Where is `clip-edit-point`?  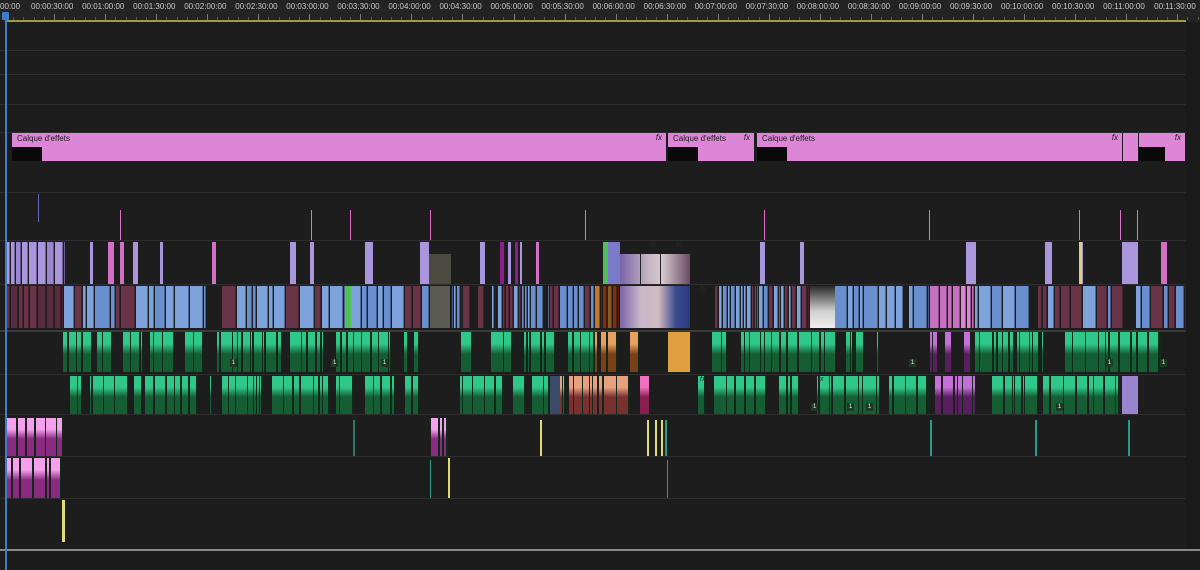
clip-edit-point is located at coordinates (640, 269).